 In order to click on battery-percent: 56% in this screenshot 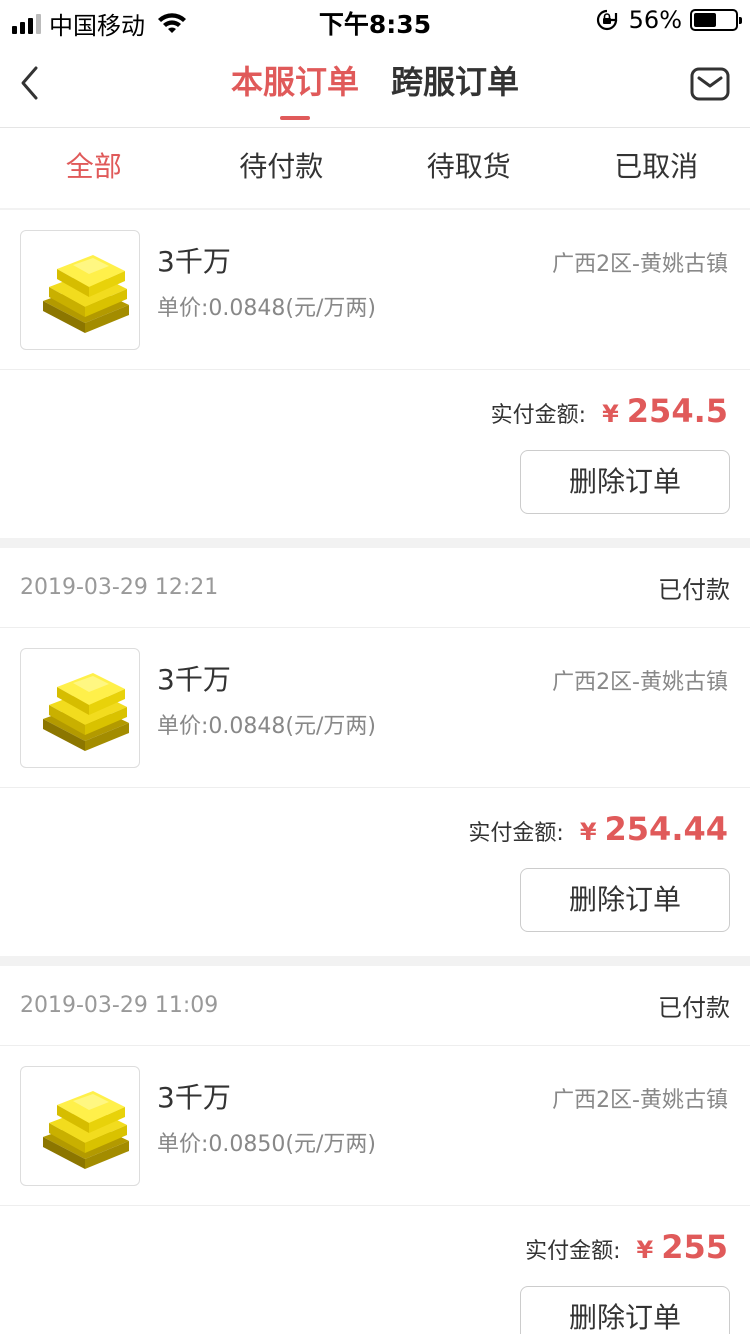, I will do `click(655, 20)`.